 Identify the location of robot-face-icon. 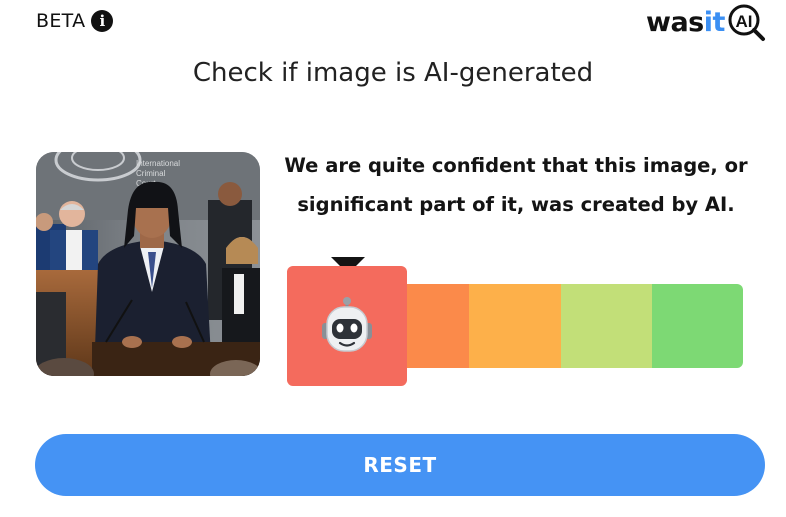
(347, 324).